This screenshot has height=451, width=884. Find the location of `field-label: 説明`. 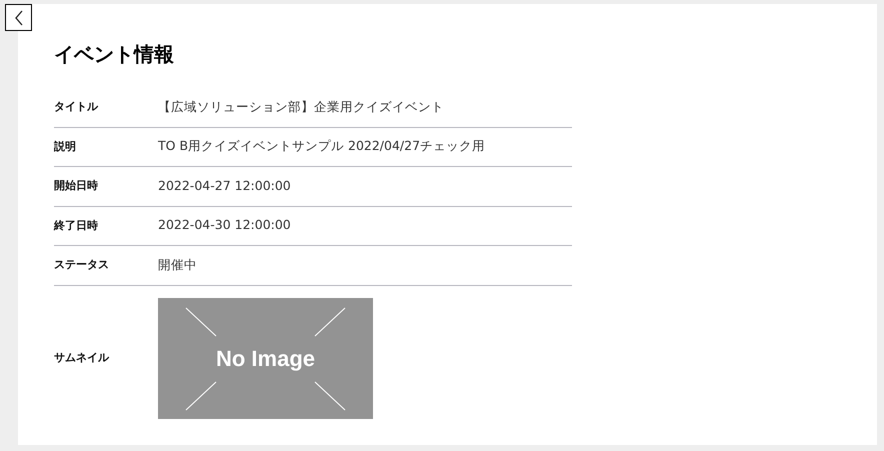

field-label: 説明 is located at coordinates (65, 146).